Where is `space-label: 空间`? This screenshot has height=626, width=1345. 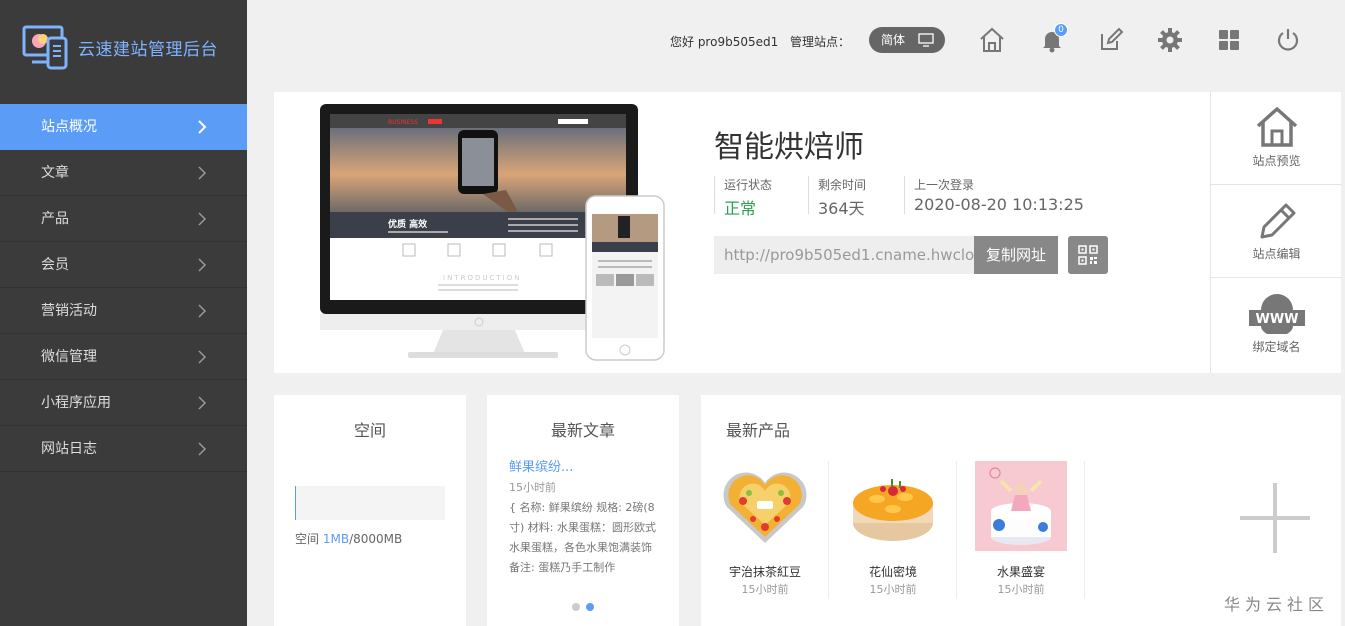
space-label: 空间 is located at coordinates (309, 539).